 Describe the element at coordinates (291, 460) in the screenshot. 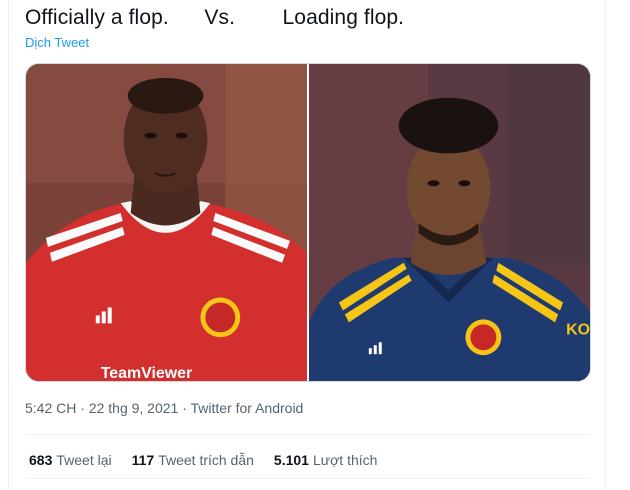

I see `like-count: 5.101` at that location.